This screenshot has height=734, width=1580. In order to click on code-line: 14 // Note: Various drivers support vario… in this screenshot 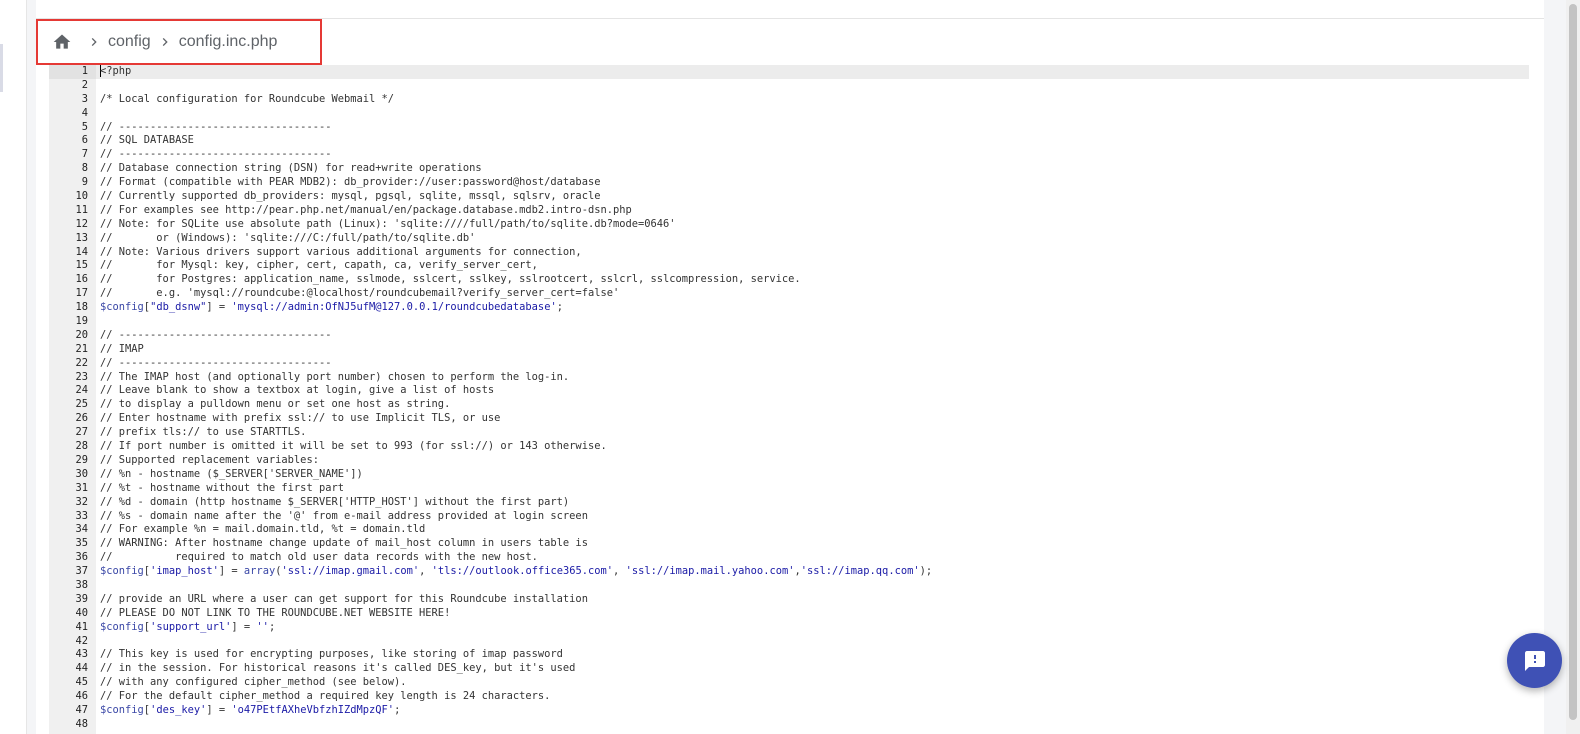, I will do `click(789, 253)`.